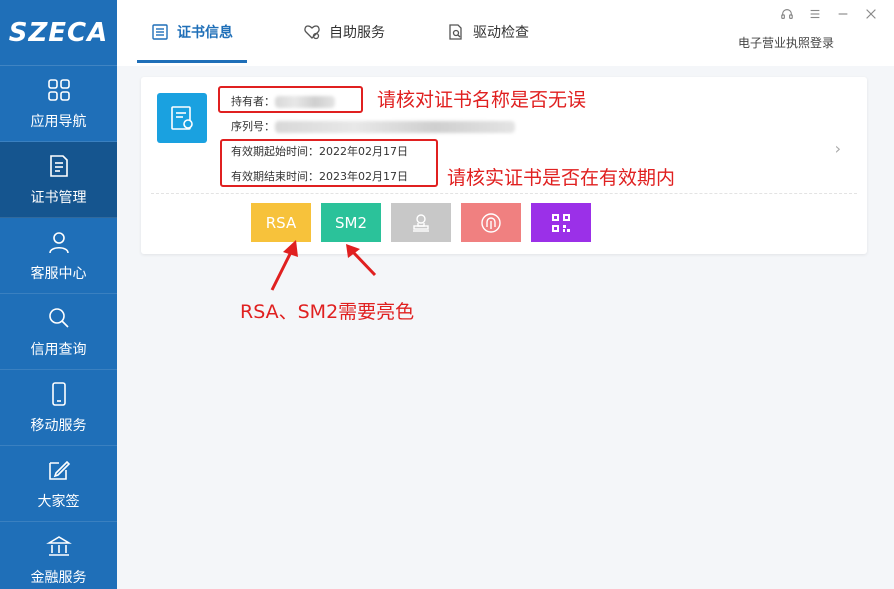 This screenshot has height=589, width=894. I want to click on holder-highlight-box, so click(290, 99).